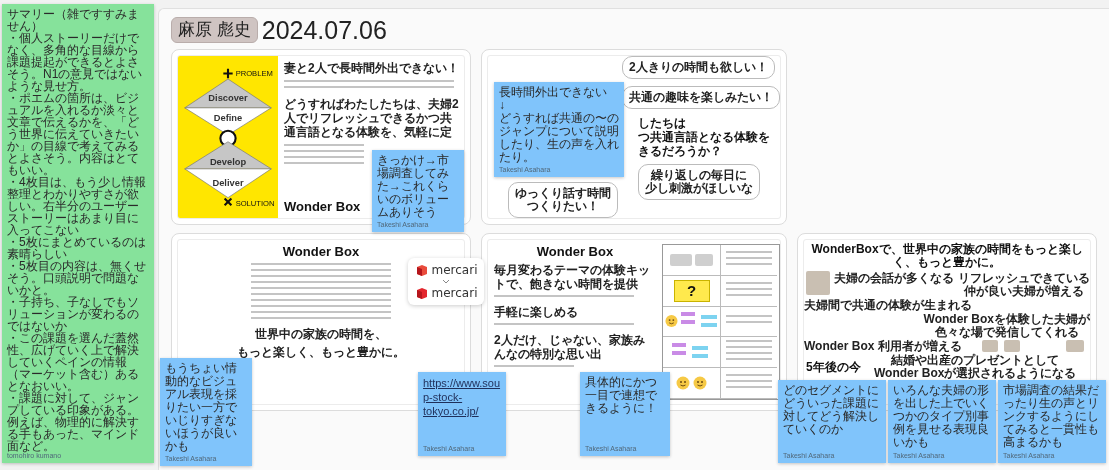  Describe the element at coordinates (691, 290) in the screenshot. I see `mystery-box: ?` at that location.